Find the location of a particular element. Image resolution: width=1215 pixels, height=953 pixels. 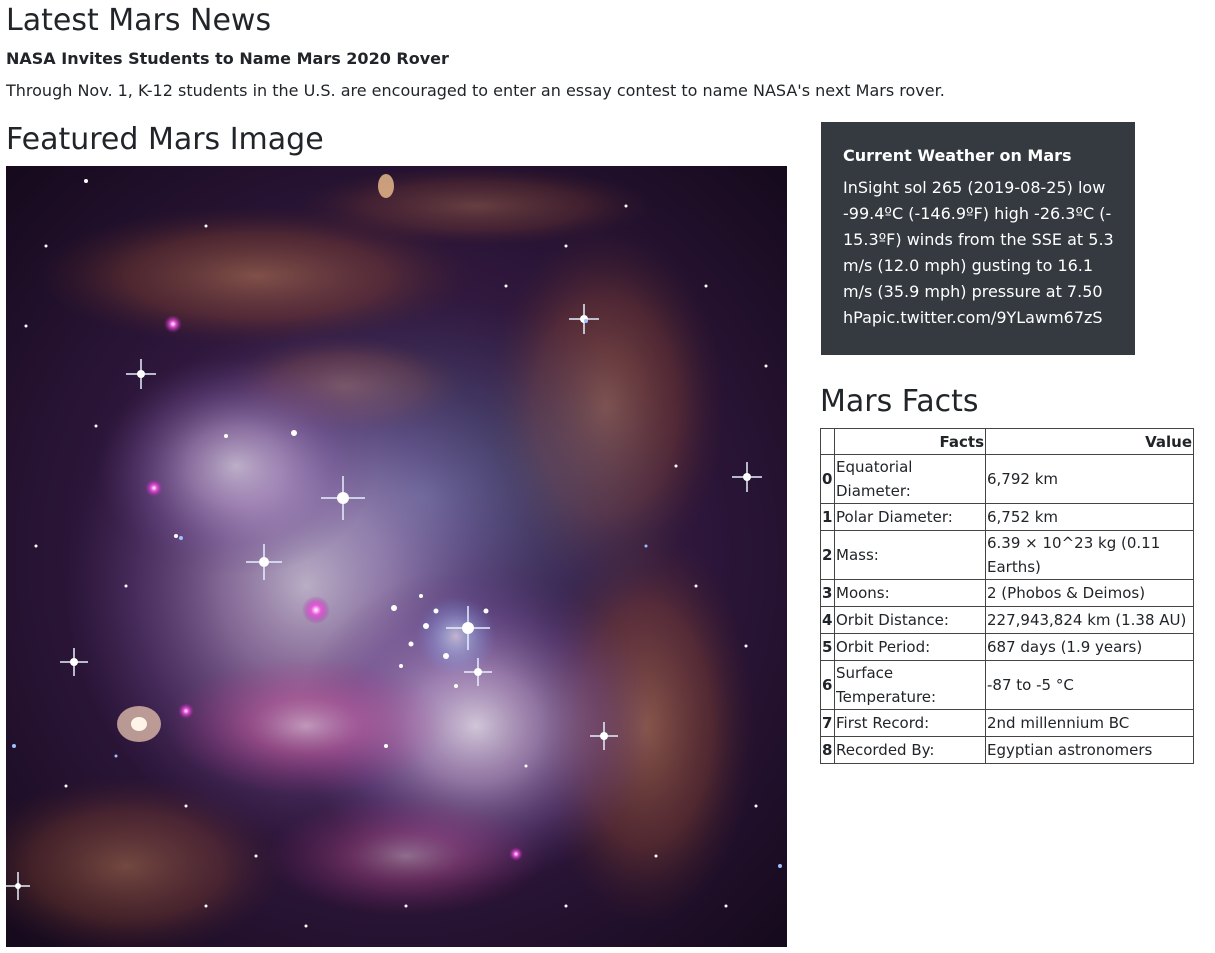

row-index: 4 is located at coordinates (827, 620).